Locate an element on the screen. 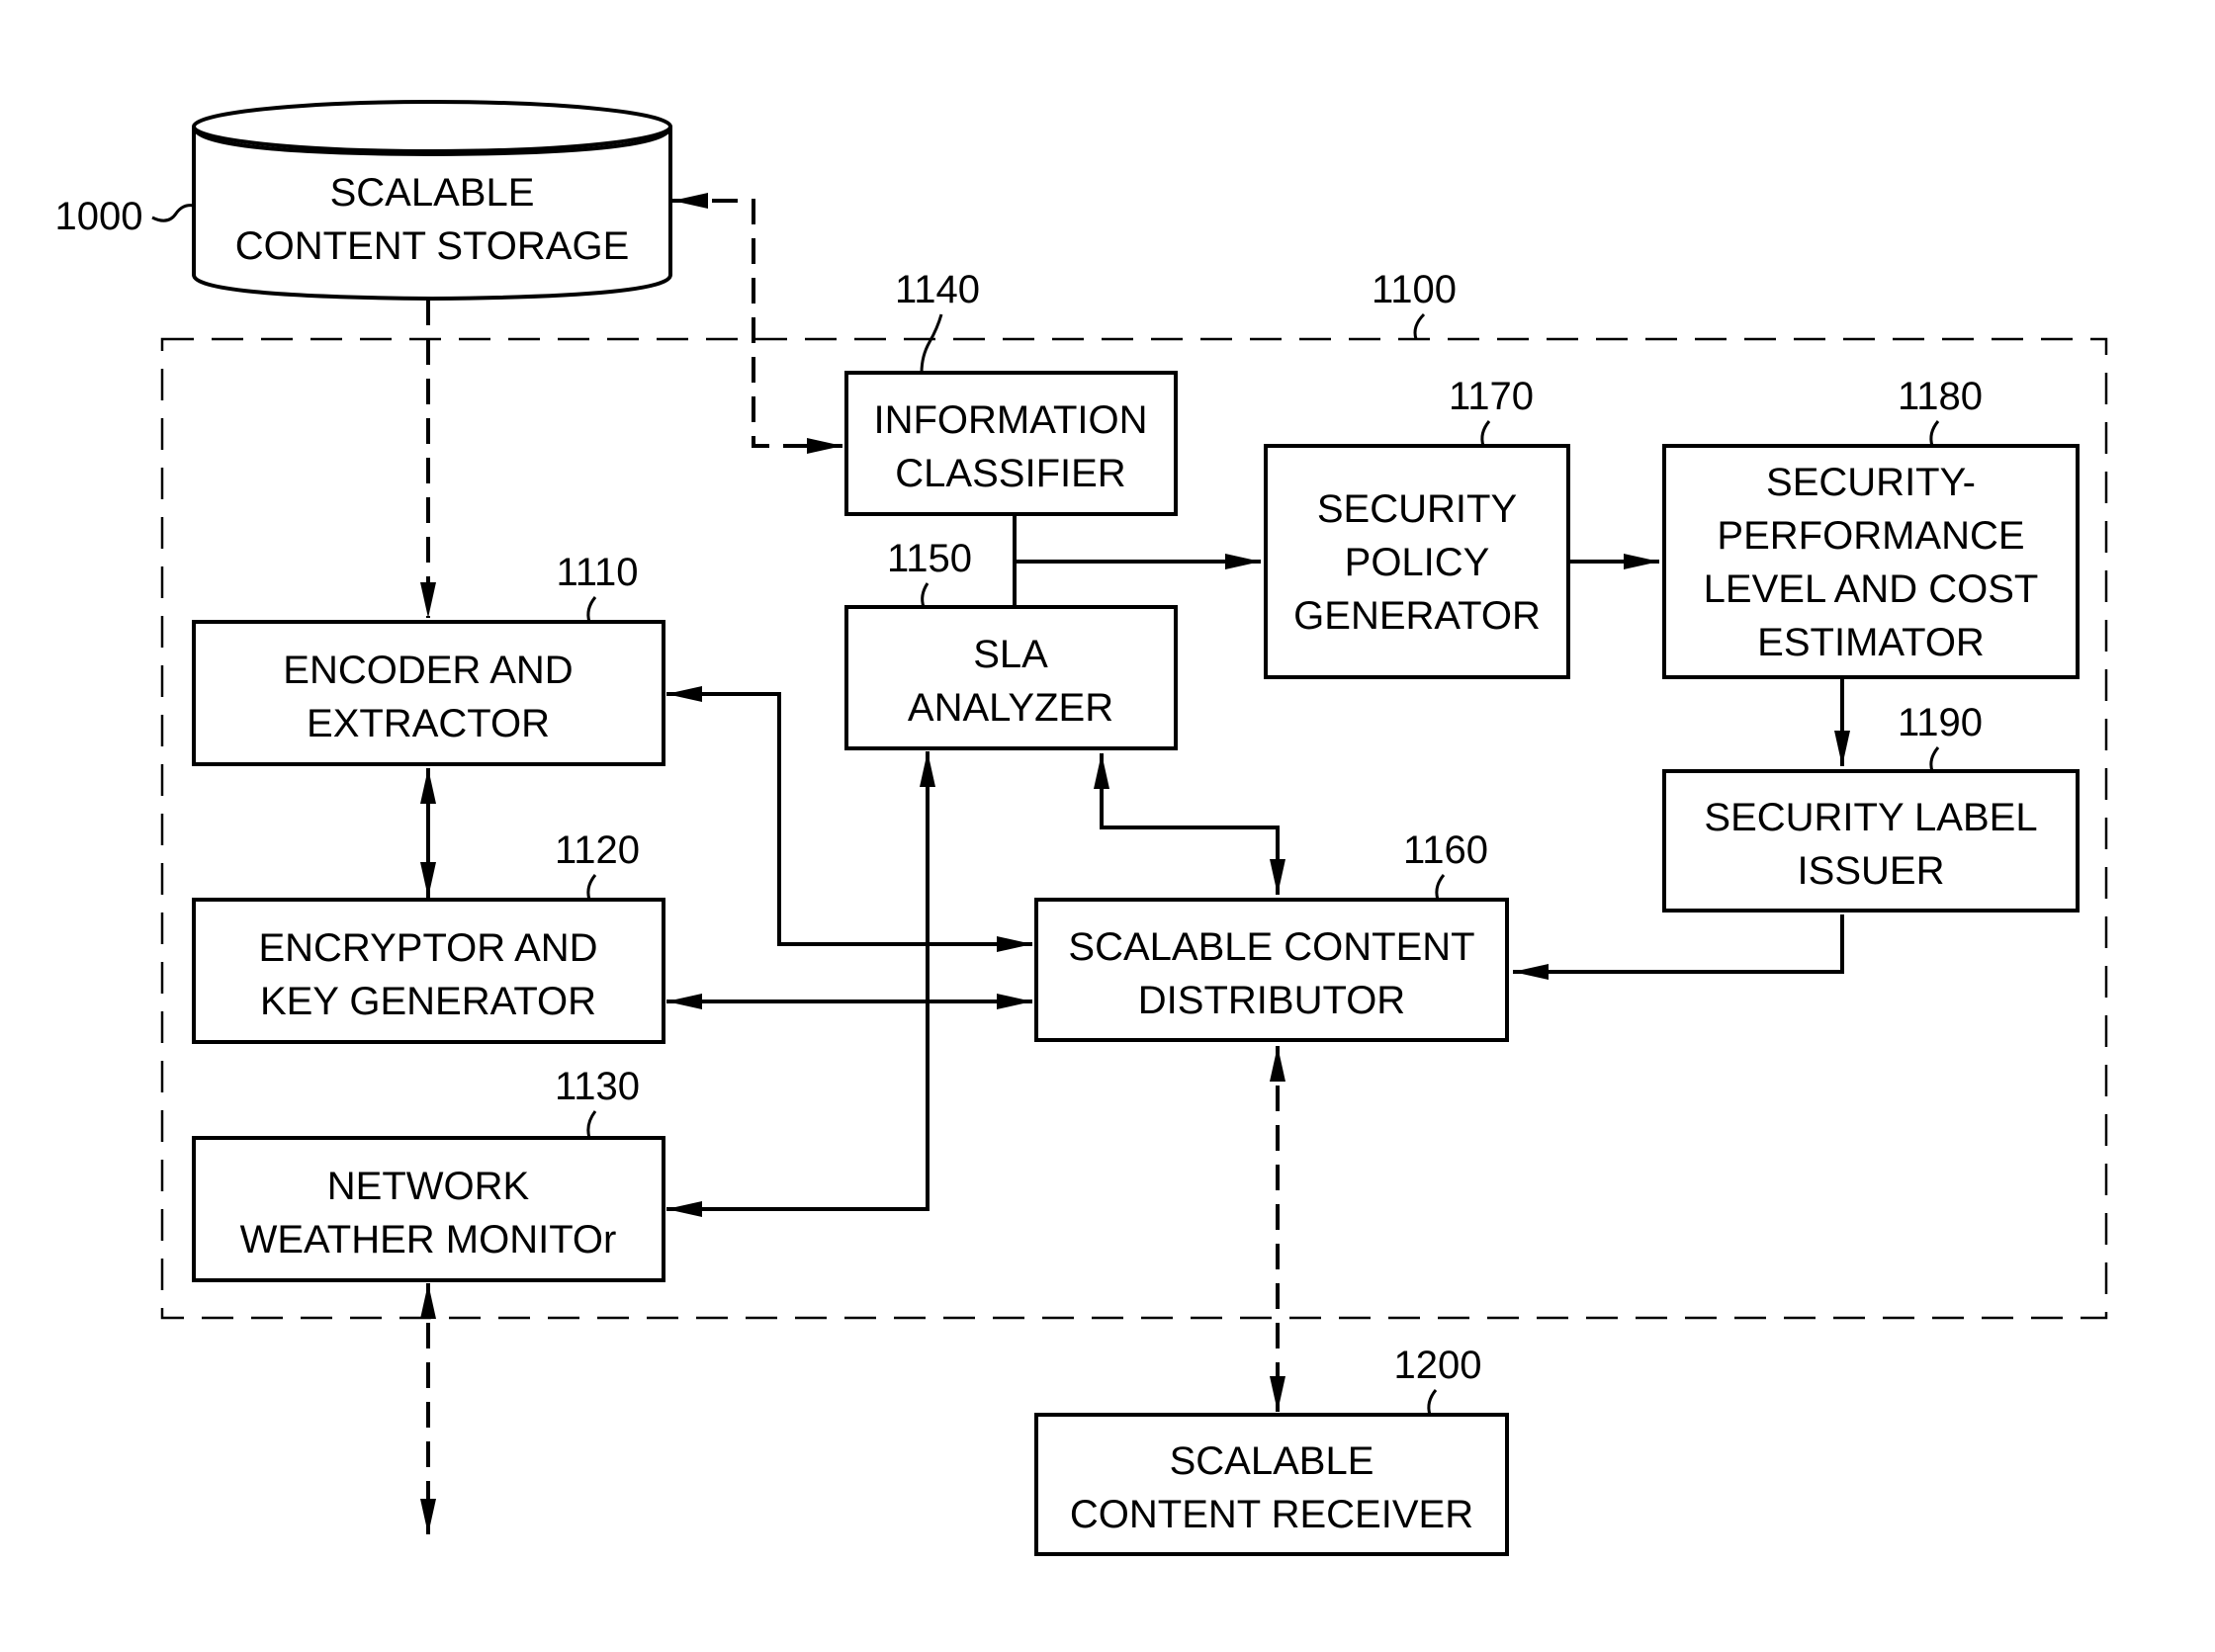 This screenshot has width=2215, height=1652. reference-numeral-1160: 1160 is located at coordinates (1445, 850).